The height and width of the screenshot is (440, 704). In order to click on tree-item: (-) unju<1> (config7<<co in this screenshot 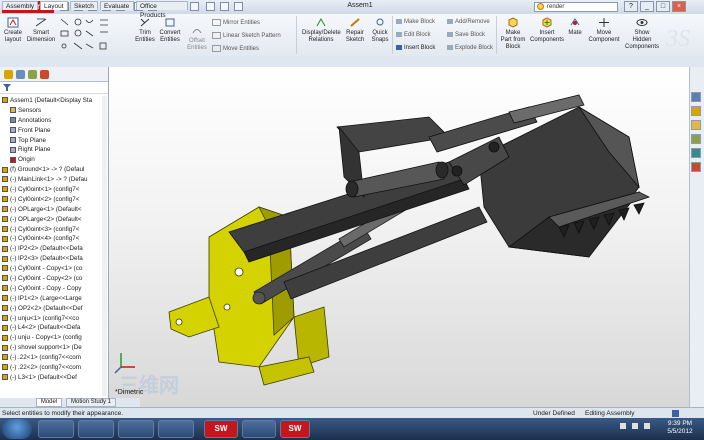, I will do `click(52, 319)`.